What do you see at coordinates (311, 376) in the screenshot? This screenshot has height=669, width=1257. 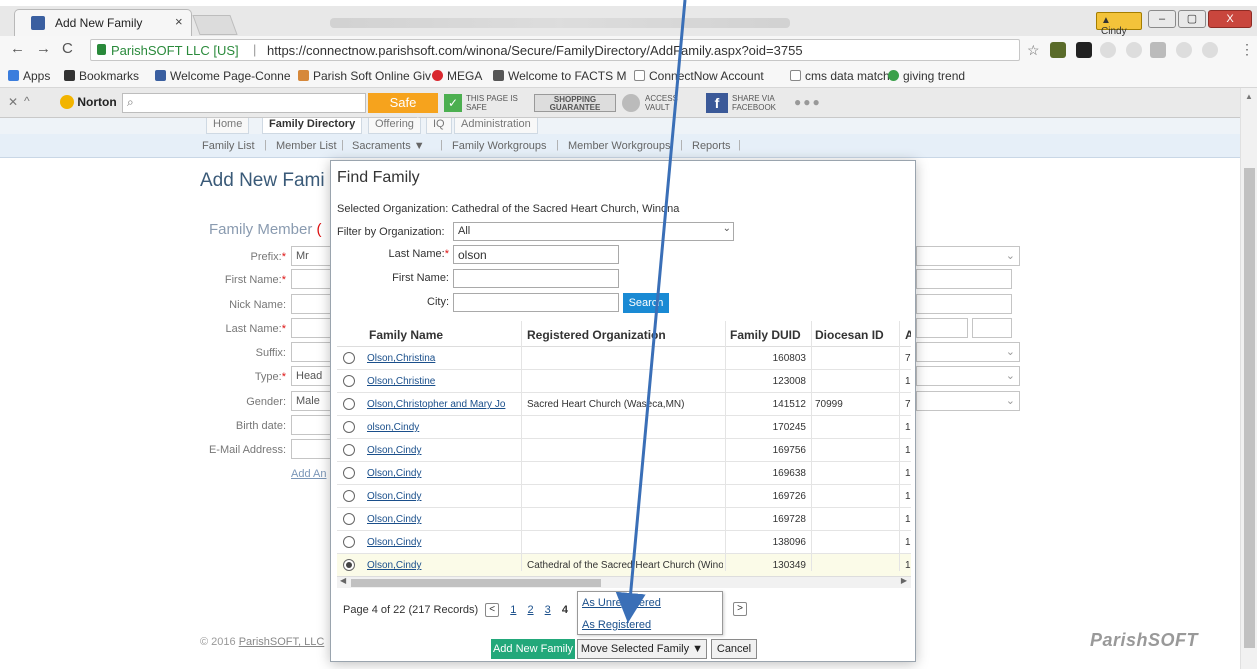 I see `type-select: Head` at bounding box center [311, 376].